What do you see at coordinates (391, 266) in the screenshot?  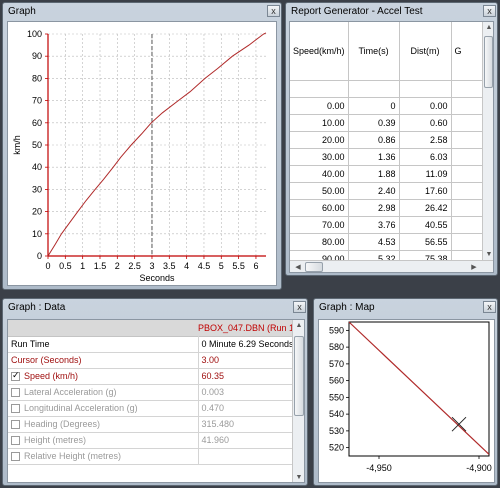 I see `report-horizontal-scrollbar: ◀ ▶` at bounding box center [391, 266].